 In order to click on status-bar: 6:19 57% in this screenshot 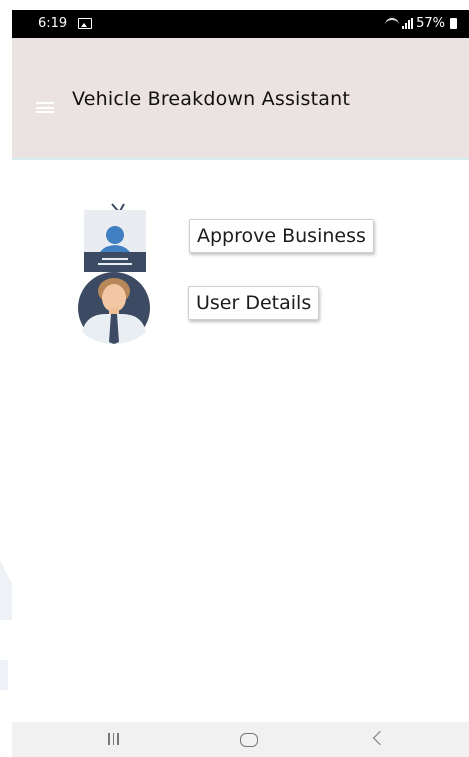, I will do `click(240, 24)`.